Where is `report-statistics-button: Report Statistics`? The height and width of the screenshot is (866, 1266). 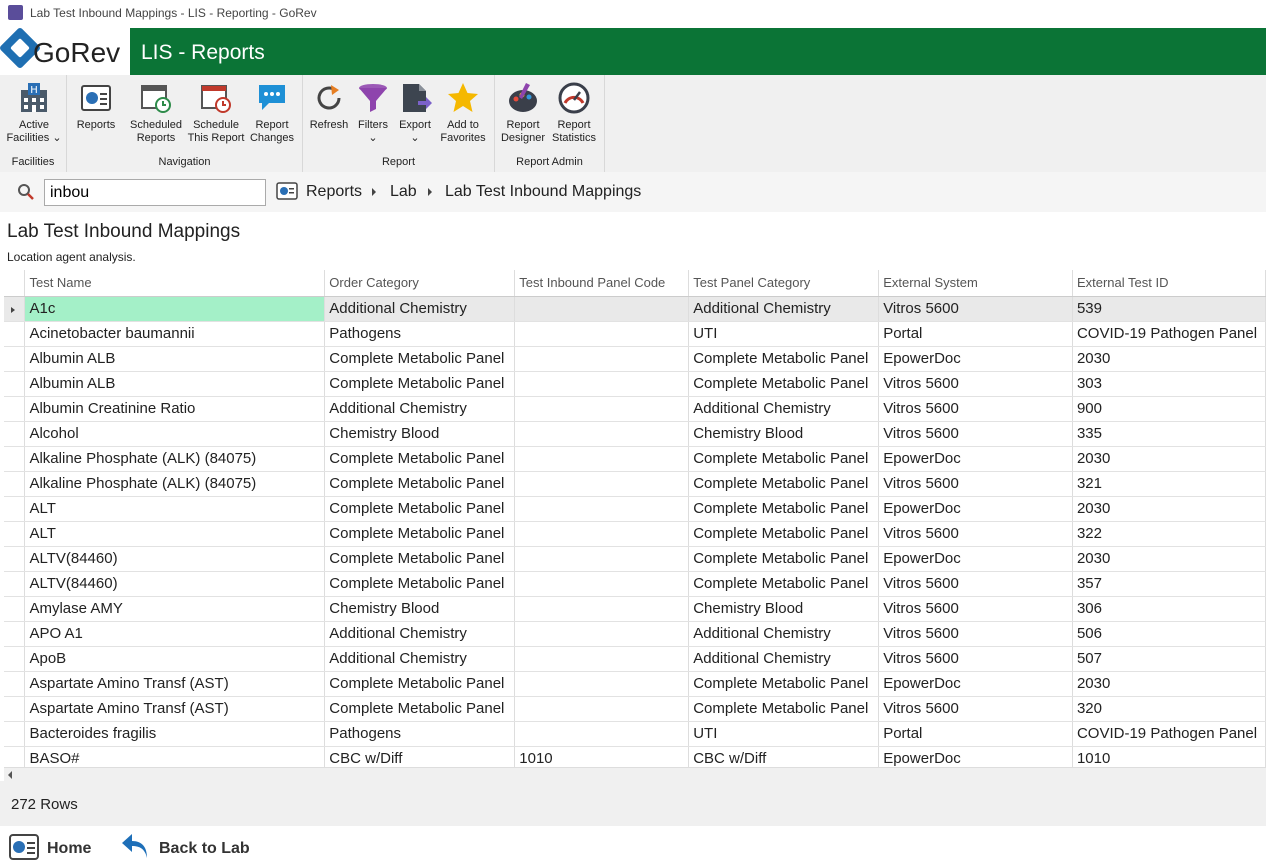 report-statistics-button: Report Statistics is located at coordinates (574, 113).